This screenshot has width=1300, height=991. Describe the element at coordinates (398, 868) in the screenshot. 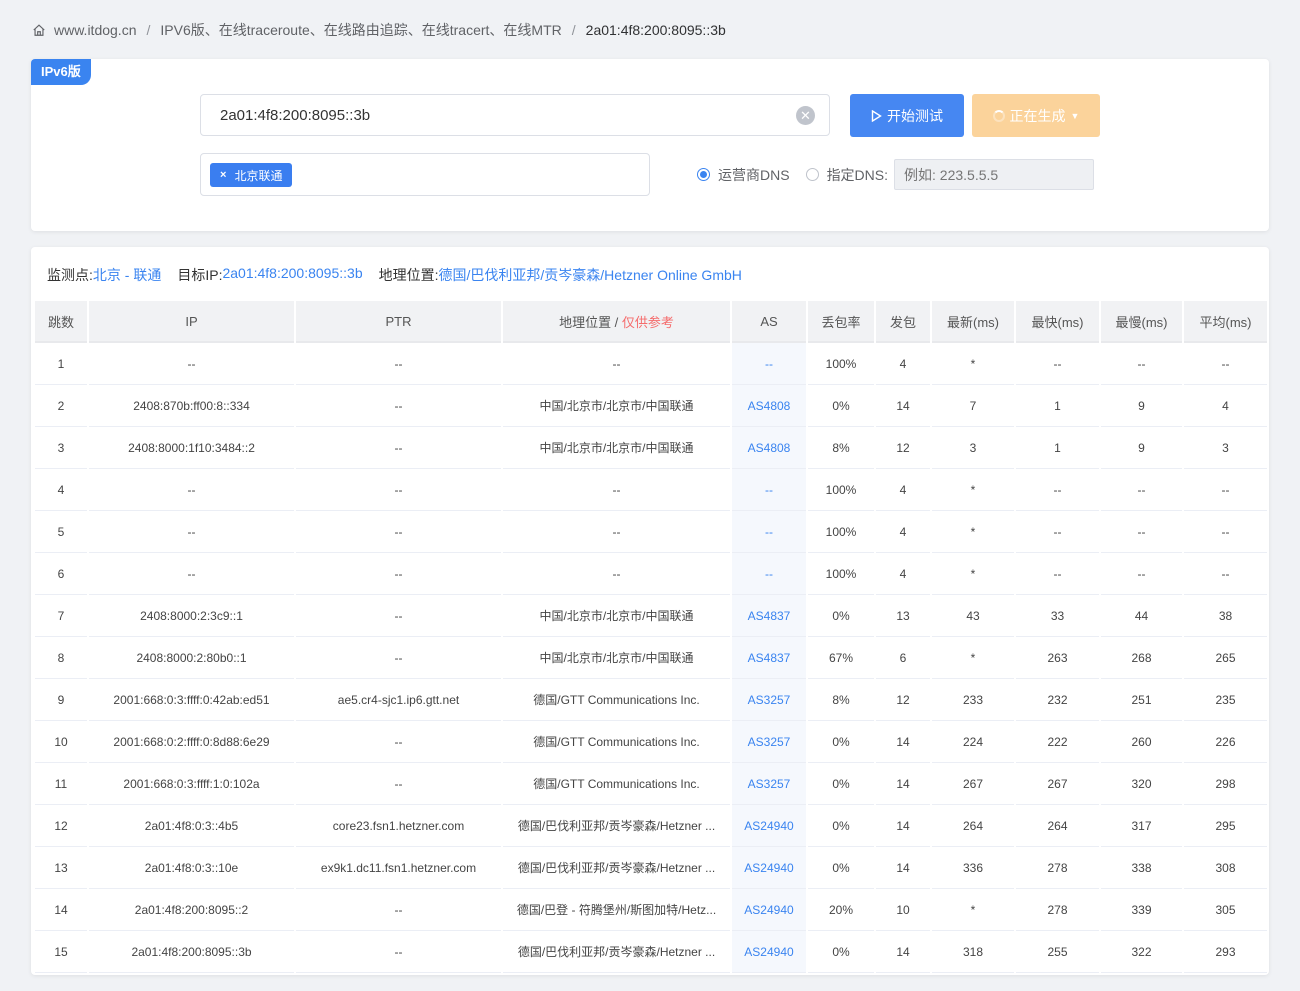

I see `cell-ptr: ex9k1.dc11.fsn1.hetzner.com` at that location.